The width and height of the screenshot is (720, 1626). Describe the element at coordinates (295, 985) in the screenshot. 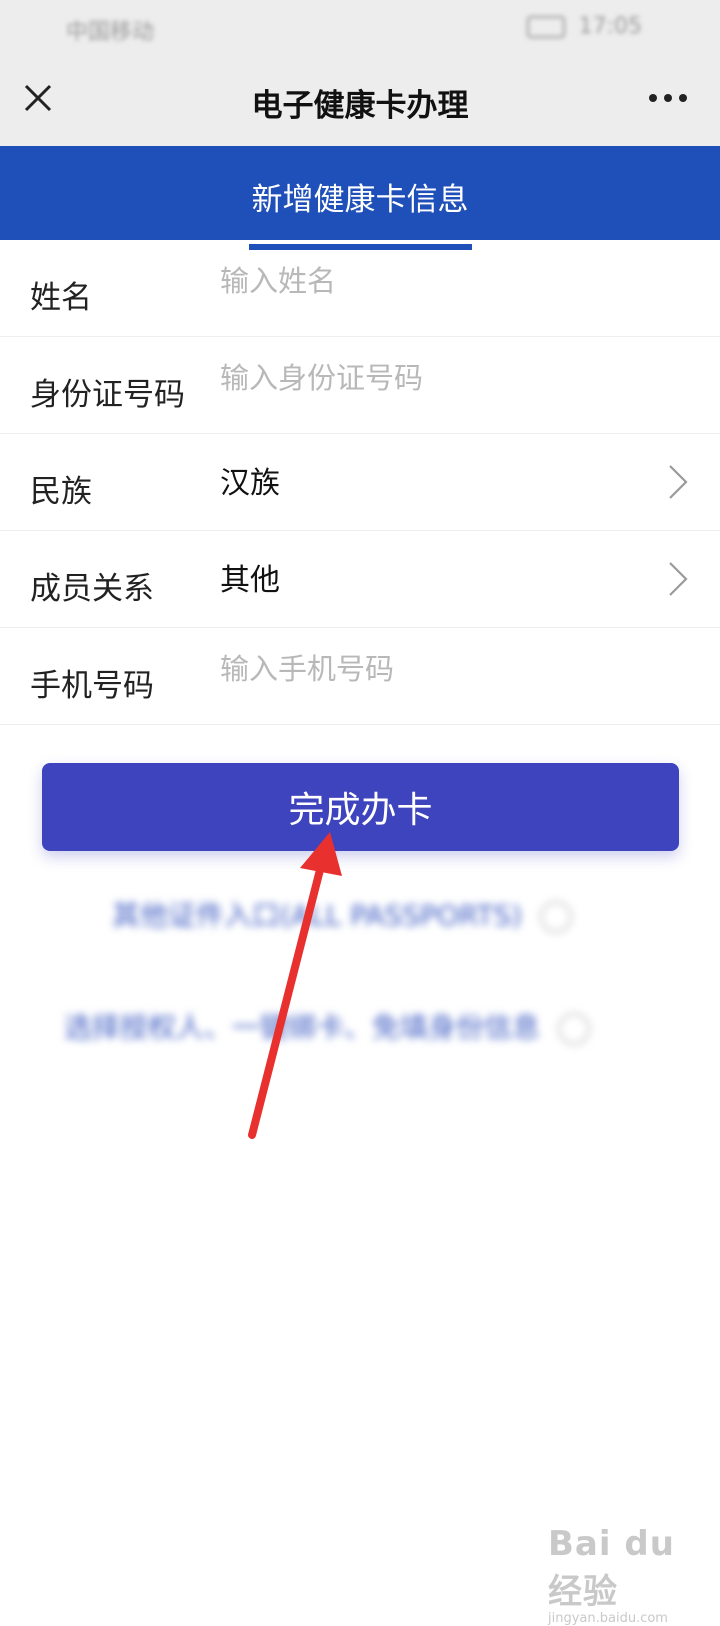

I see `annotation-arrow` at that location.